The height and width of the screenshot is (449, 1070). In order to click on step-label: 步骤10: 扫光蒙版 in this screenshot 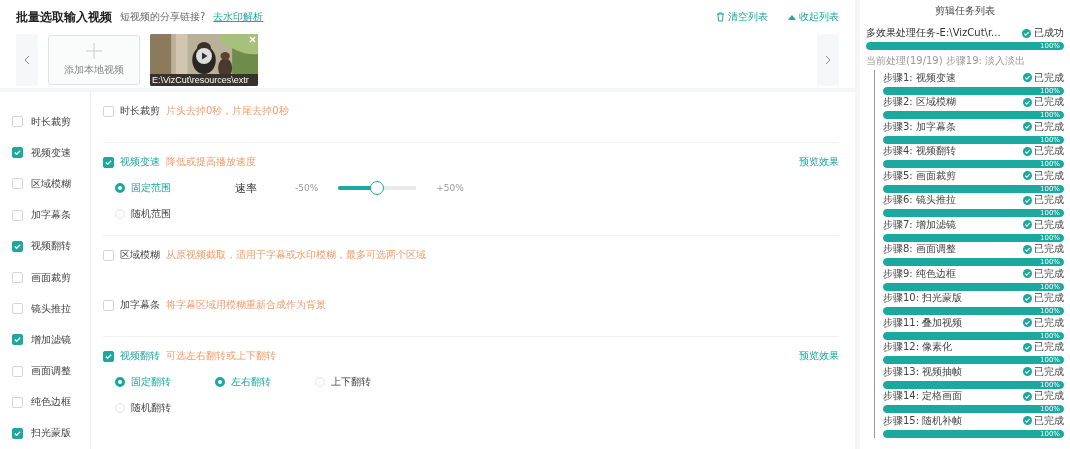, I will do `click(923, 298)`.